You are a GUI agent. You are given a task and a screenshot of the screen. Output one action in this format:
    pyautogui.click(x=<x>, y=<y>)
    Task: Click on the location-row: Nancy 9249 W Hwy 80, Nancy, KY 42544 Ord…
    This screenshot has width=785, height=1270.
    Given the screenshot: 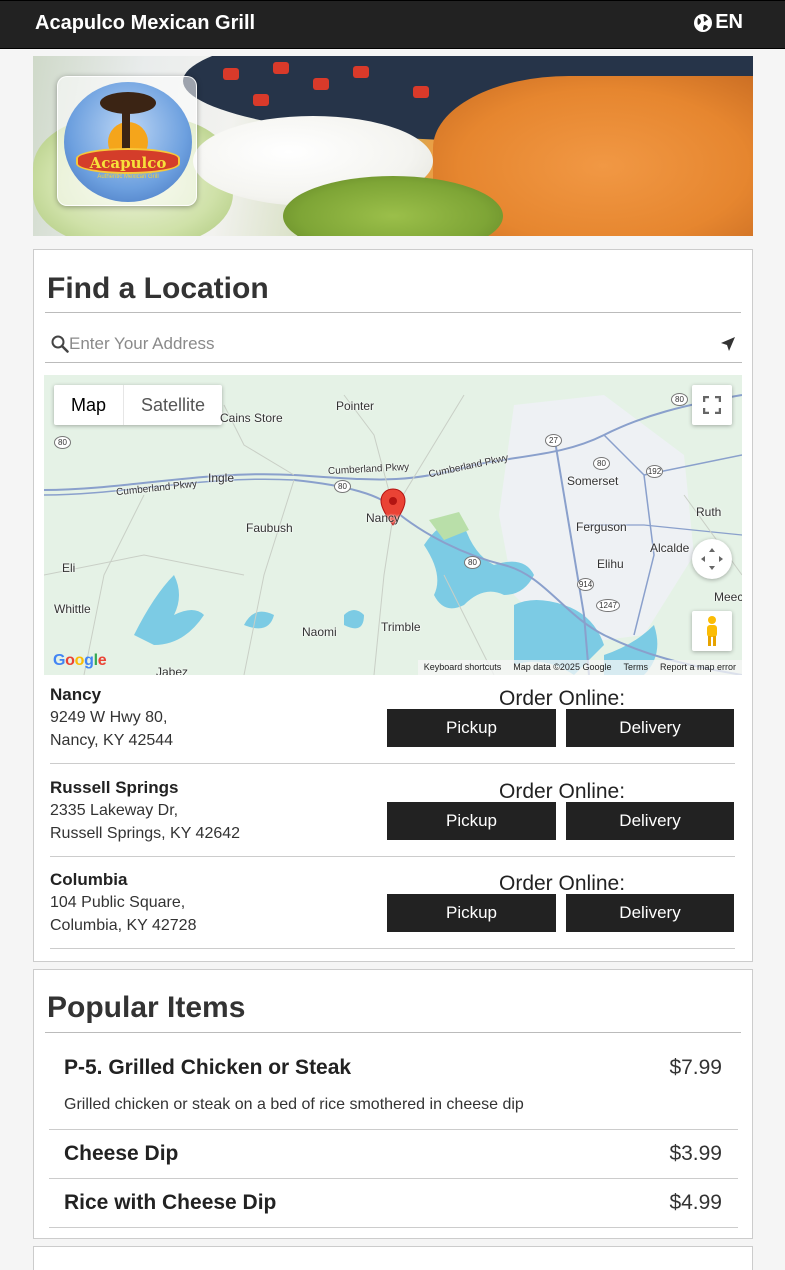 What is the action you would take?
    pyautogui.click(x=392, y=720)
    